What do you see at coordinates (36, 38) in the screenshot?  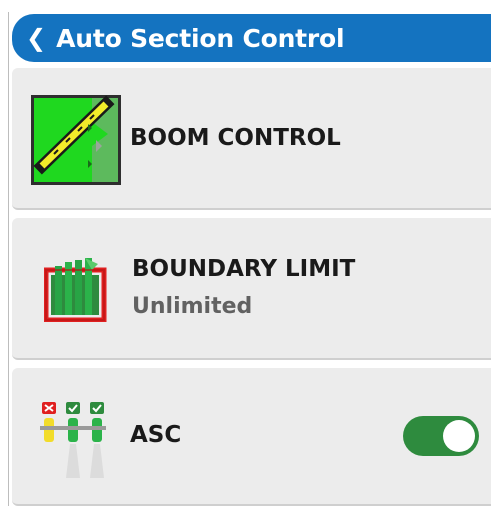 I see `chevron-left-icon: ❮` at bounding box center [36, 38].